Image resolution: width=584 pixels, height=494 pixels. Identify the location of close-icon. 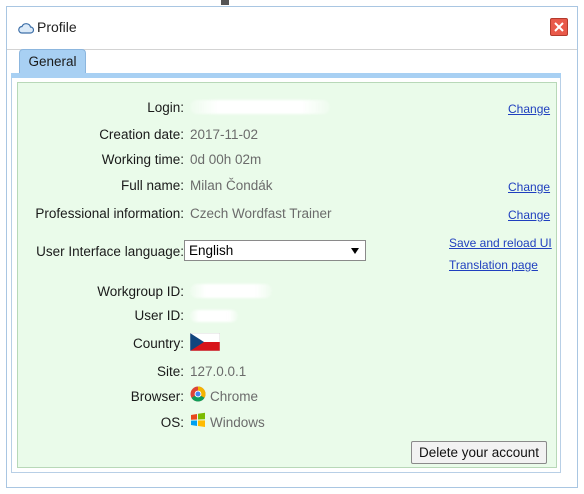
(559, 27).